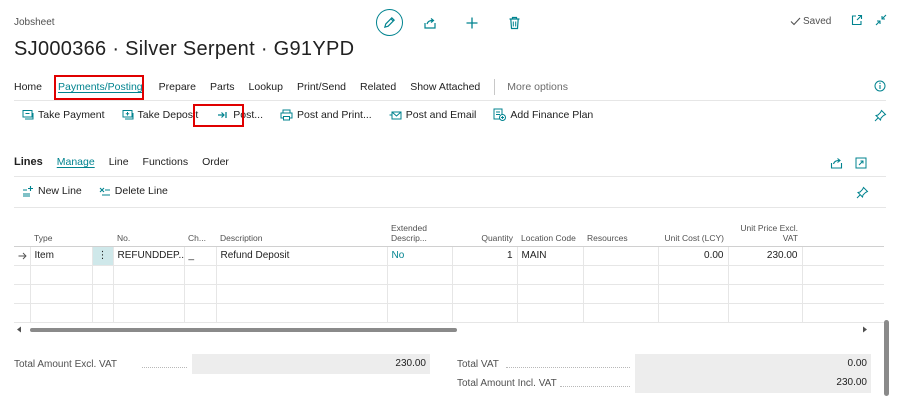  I want to click on menu-divider, so click(495, 87).